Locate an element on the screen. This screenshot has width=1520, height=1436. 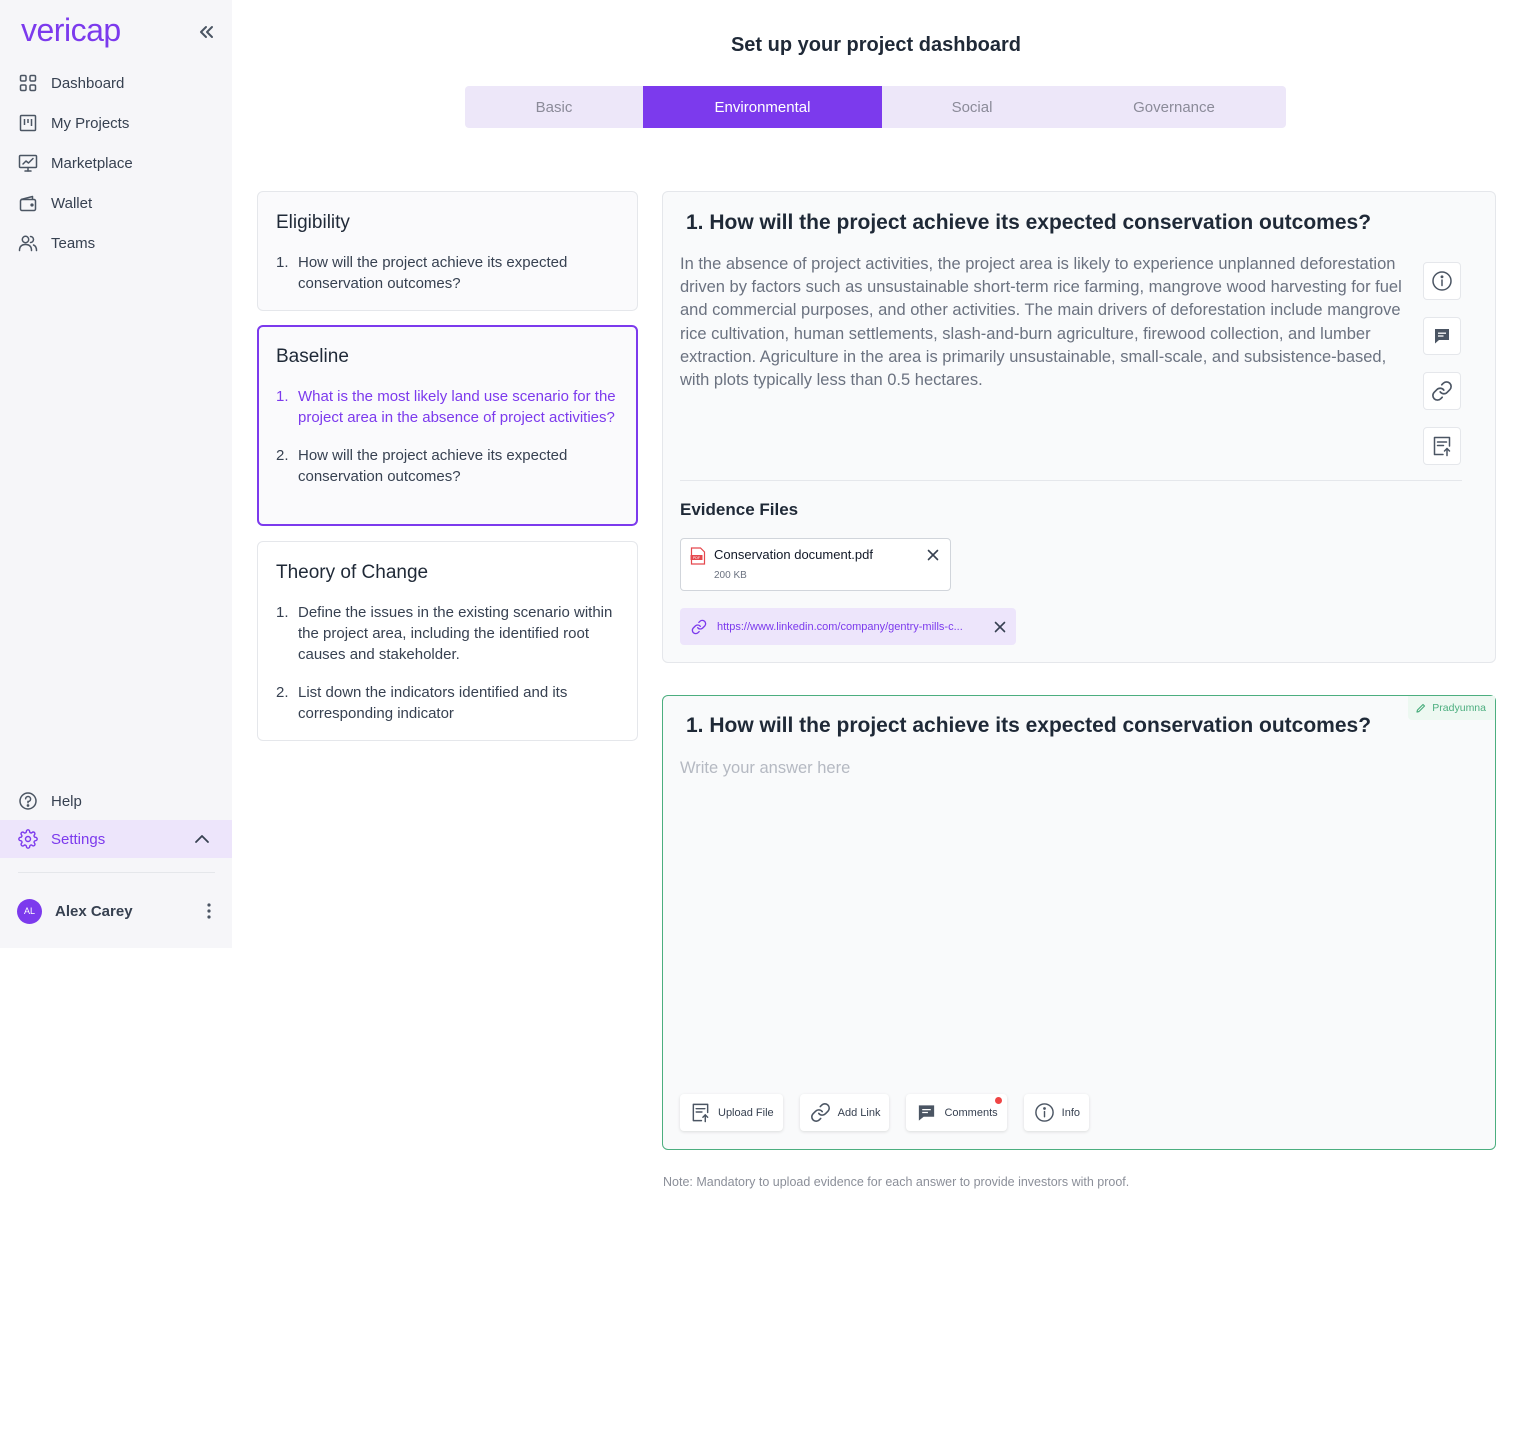
tab-governance: Governance is located at coordinates (1174, 107).